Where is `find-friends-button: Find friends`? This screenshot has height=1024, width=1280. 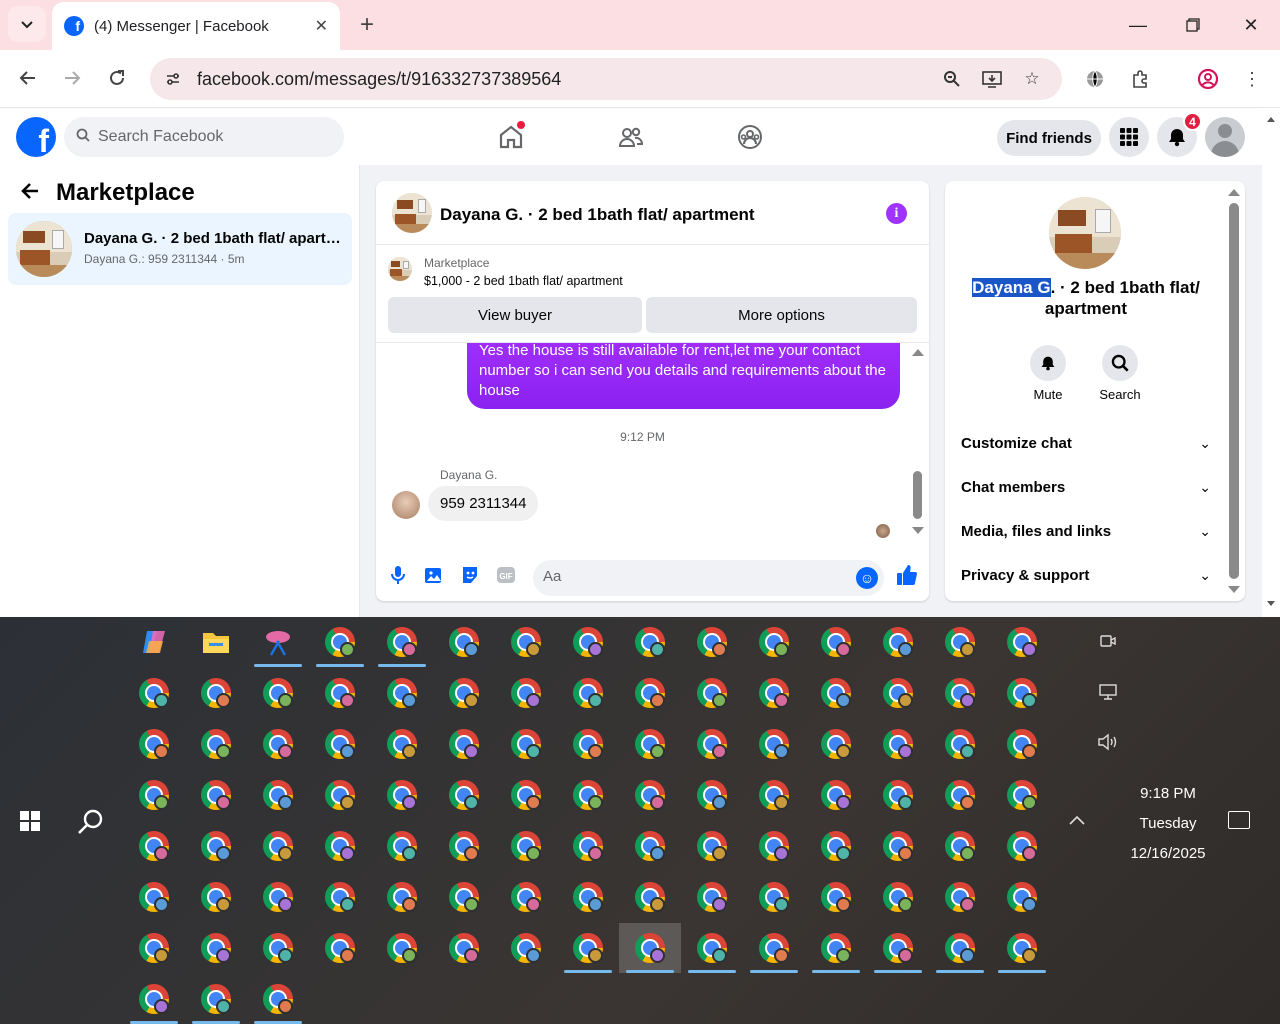
find-friends-button: Find friends is located at coordinates (1049, 138).